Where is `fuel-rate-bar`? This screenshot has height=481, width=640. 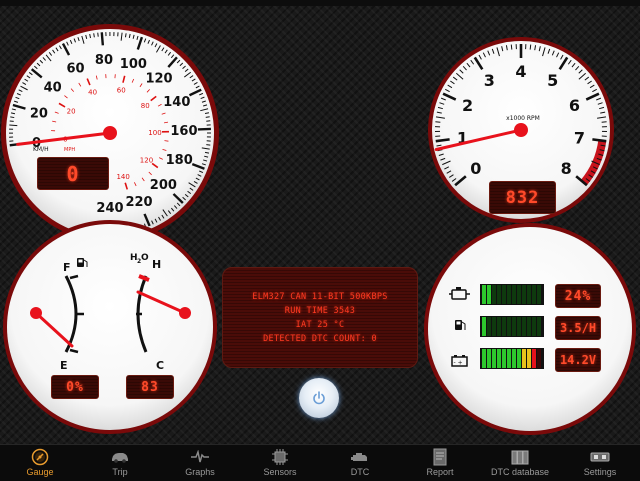 fuel-rate-bar is located at coordinates (512, 326).